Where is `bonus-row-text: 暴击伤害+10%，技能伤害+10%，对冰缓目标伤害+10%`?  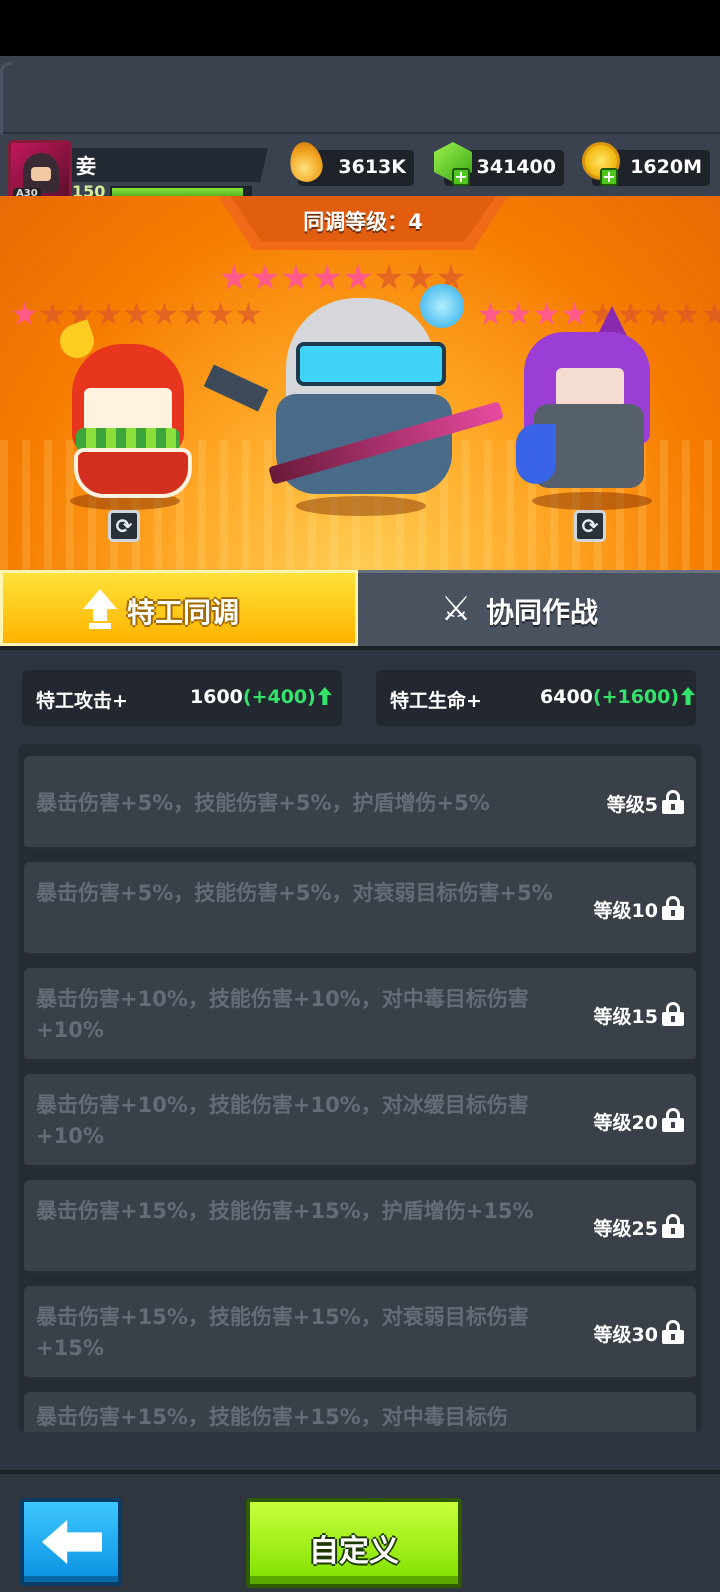
bonus-row-text: 暴击伤害+10%，技能伤害+10%，对冰缓目标伤害+10% is located at coordinates (282, 1120).